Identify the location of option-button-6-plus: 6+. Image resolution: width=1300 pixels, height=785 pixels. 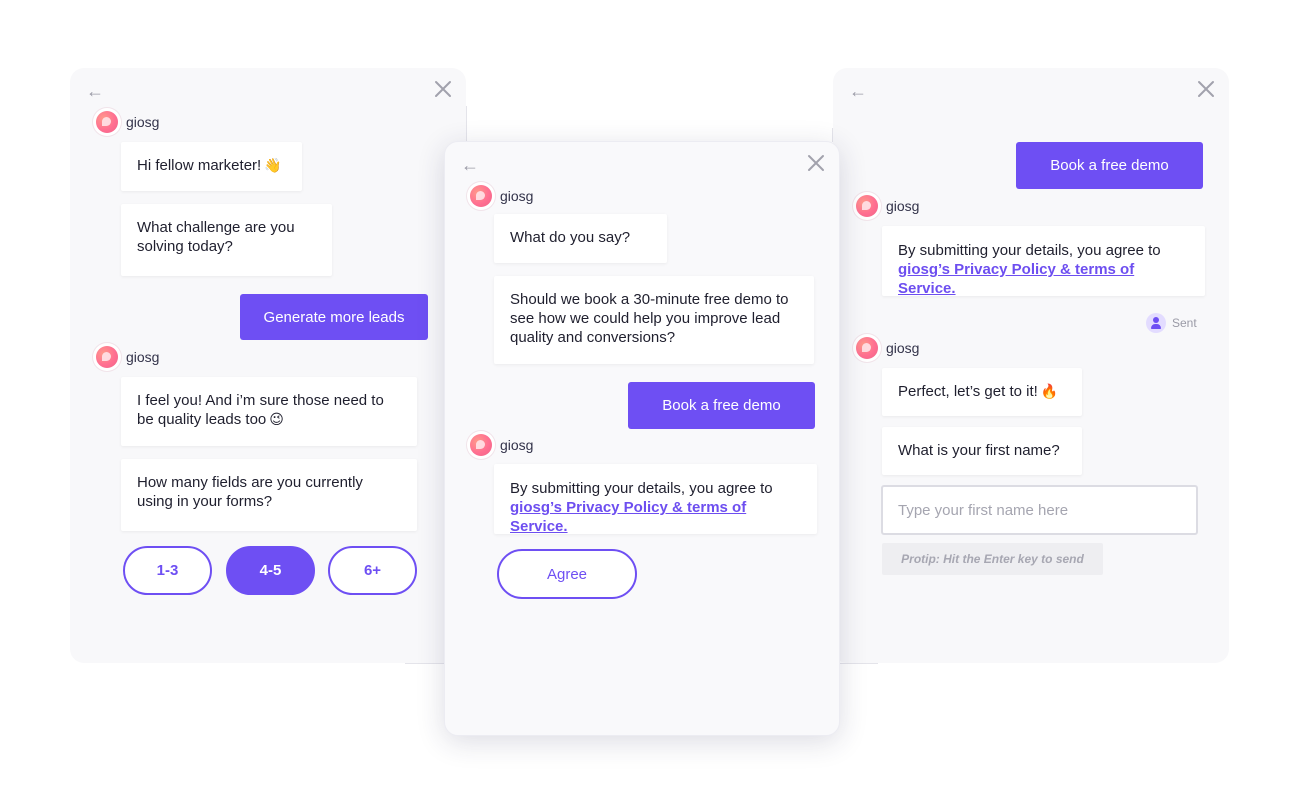
(372, 570).